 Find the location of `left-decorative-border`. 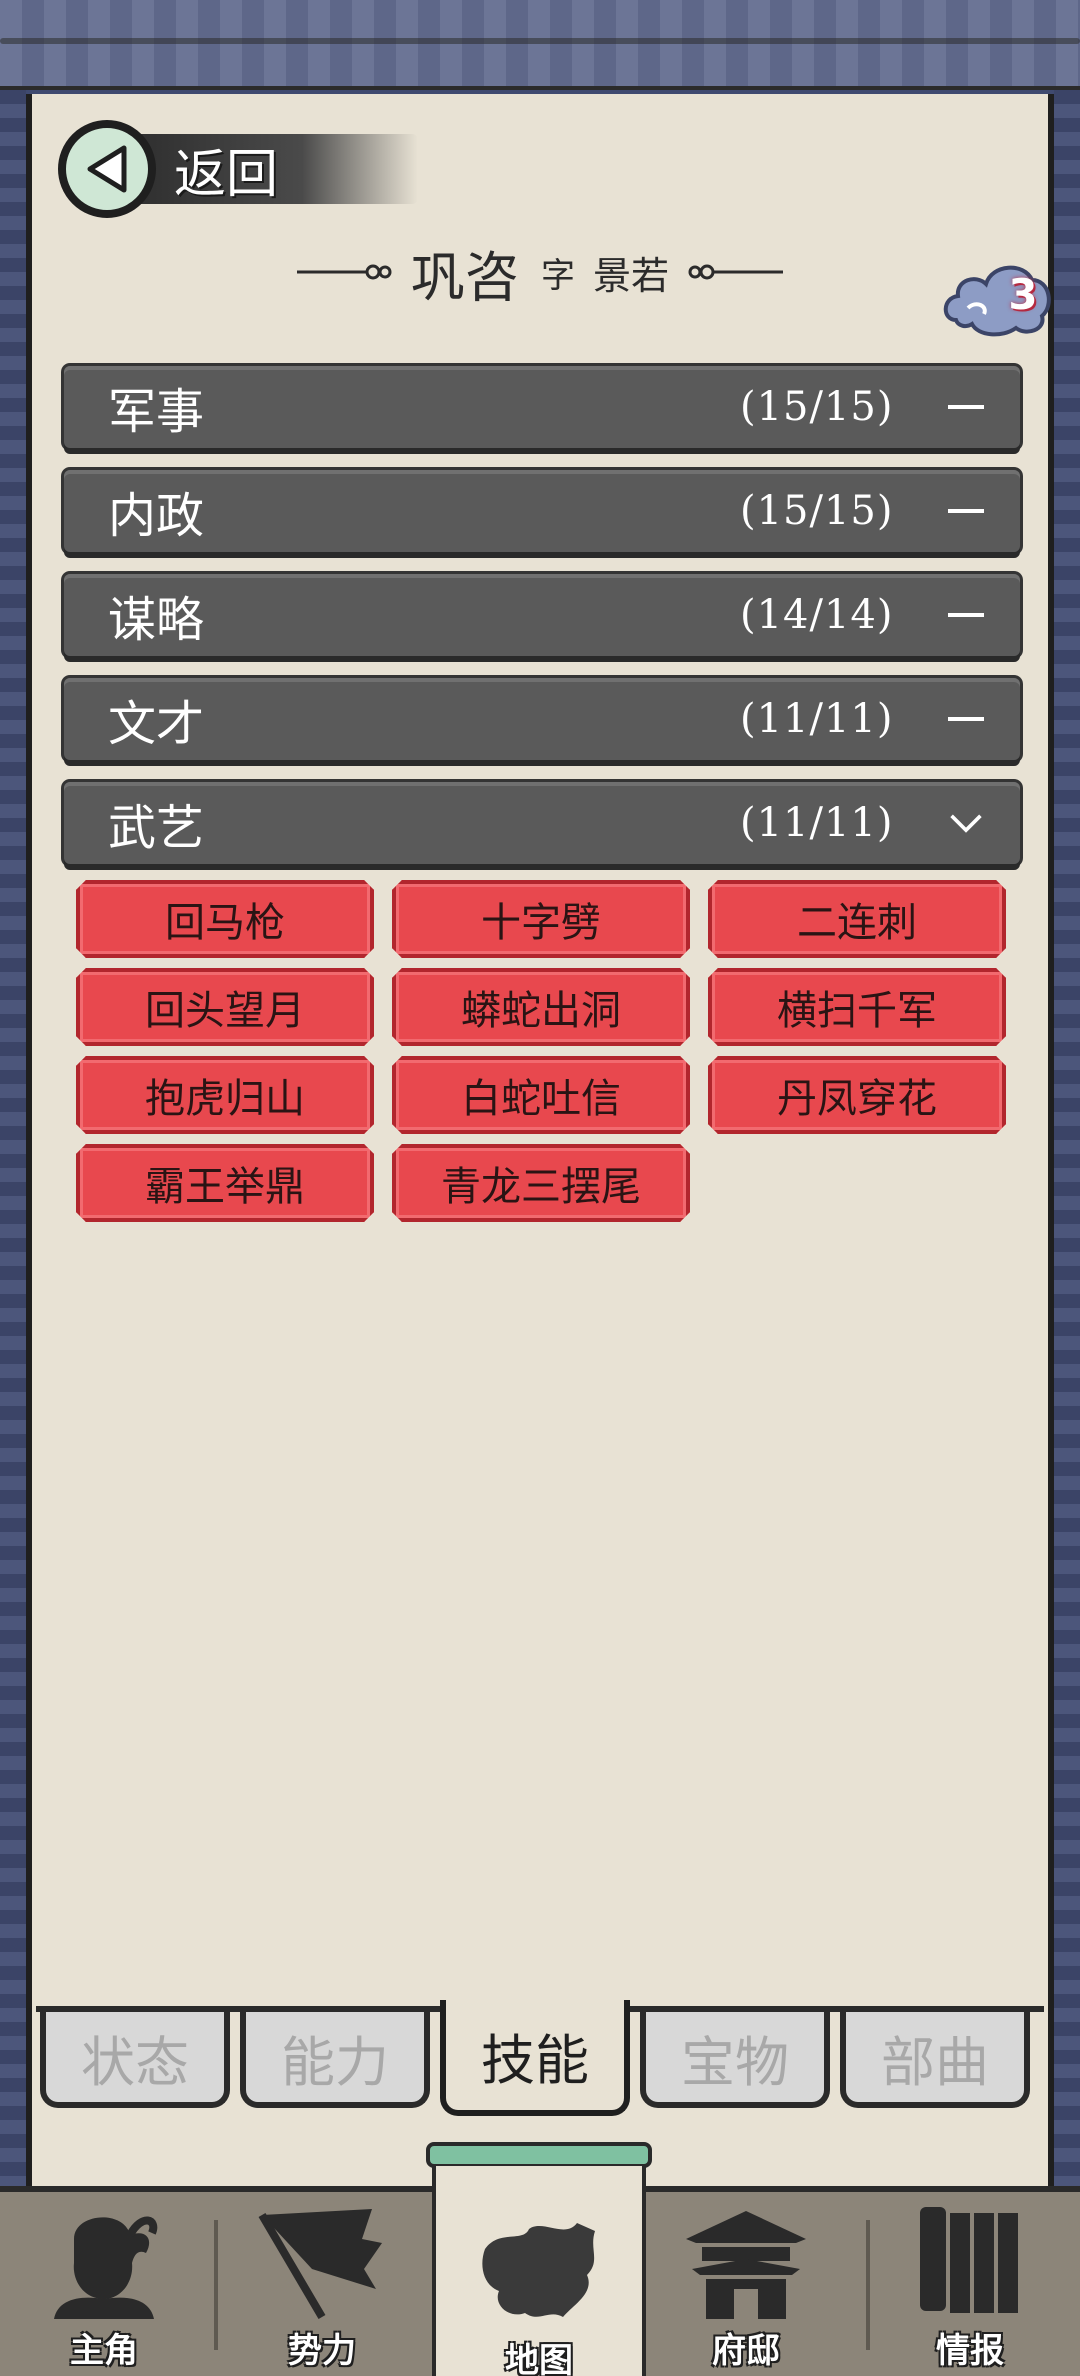

left-decorative-border is located at coordinates (13, 1140).